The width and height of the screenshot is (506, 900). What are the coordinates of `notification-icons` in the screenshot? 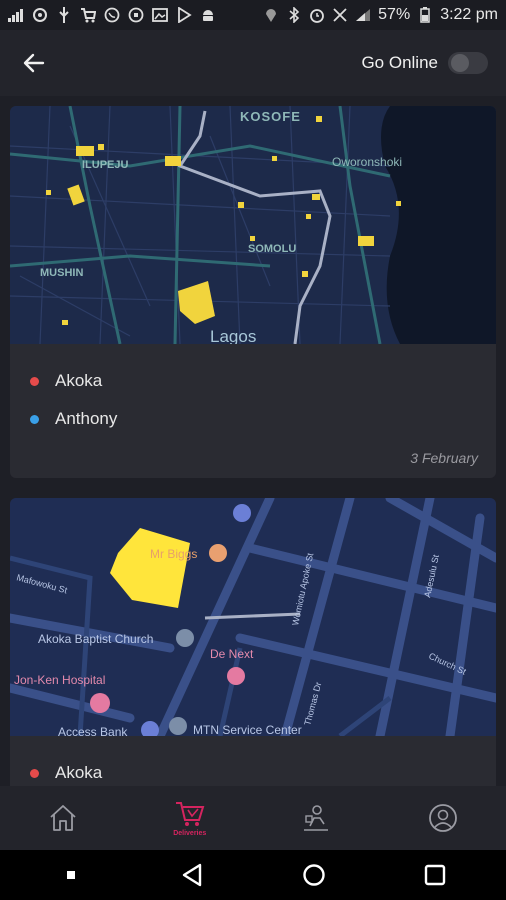 It's located at (112, 15).